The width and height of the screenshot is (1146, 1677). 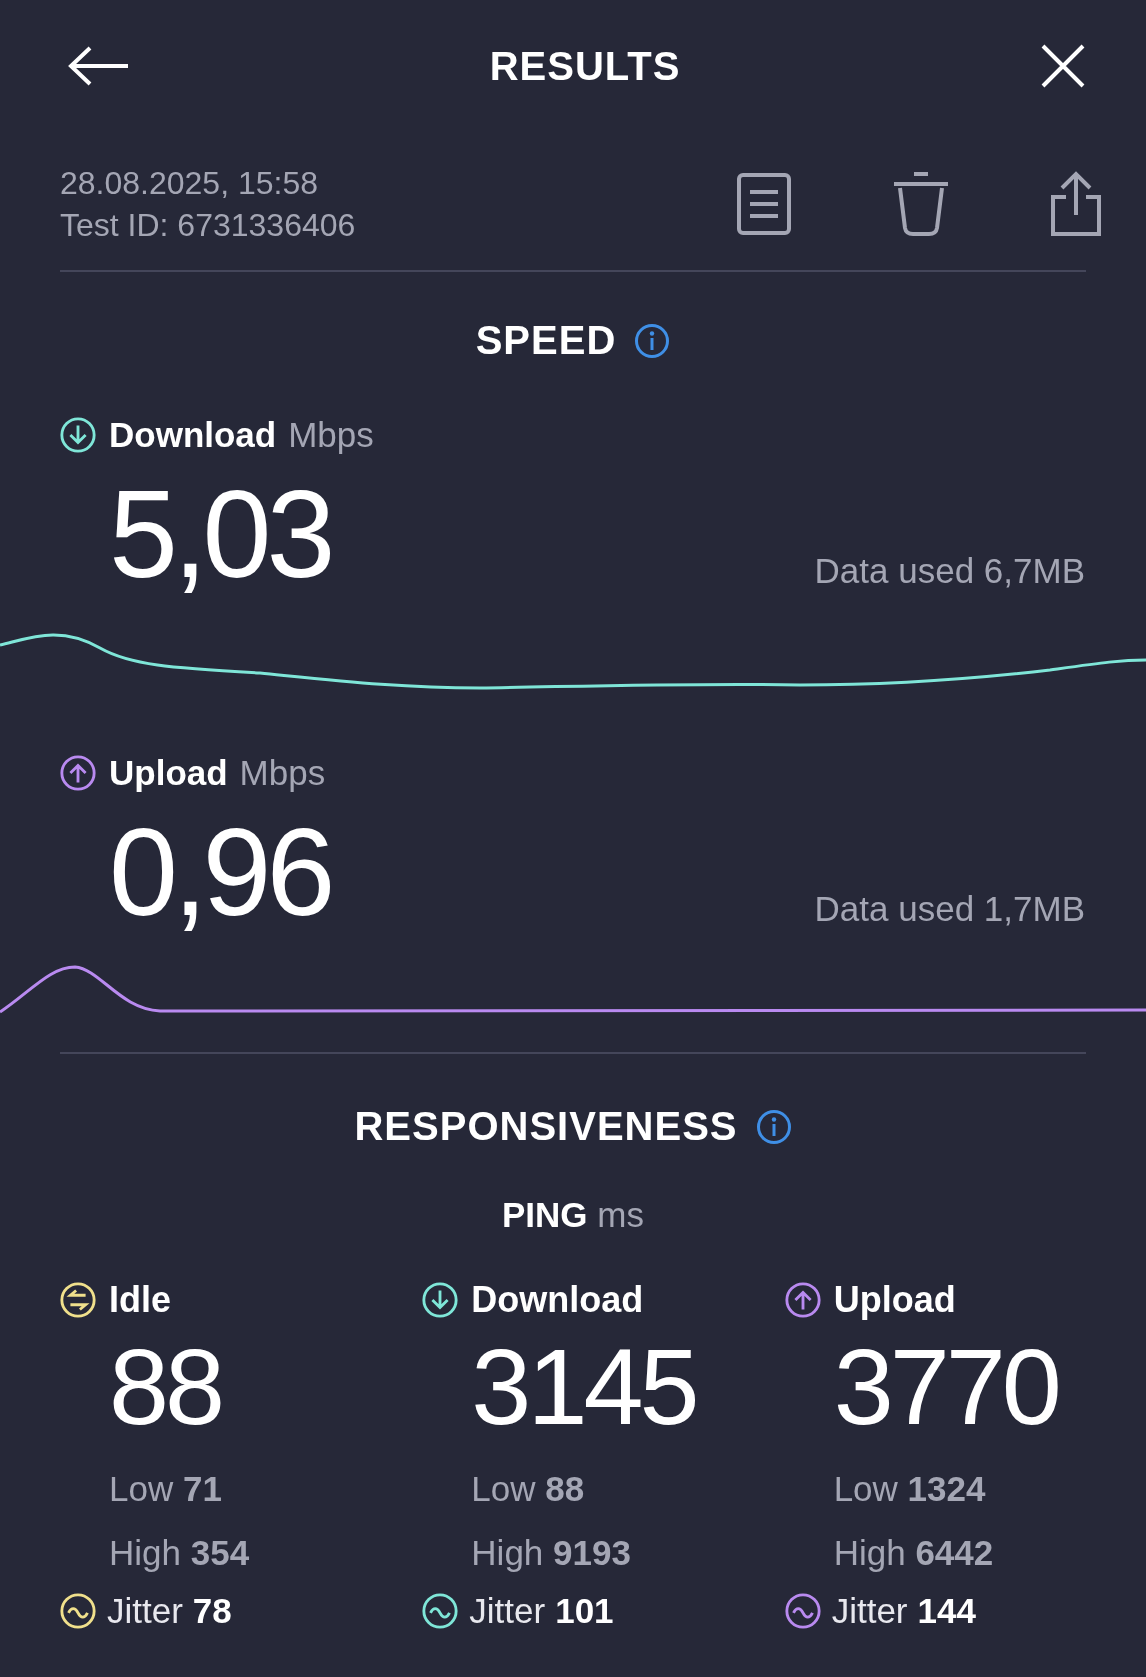 What do you see at coordinates (220, 534) in the screenshot?
I see `speed-value: 5,03` at bounding box center [220, 534].